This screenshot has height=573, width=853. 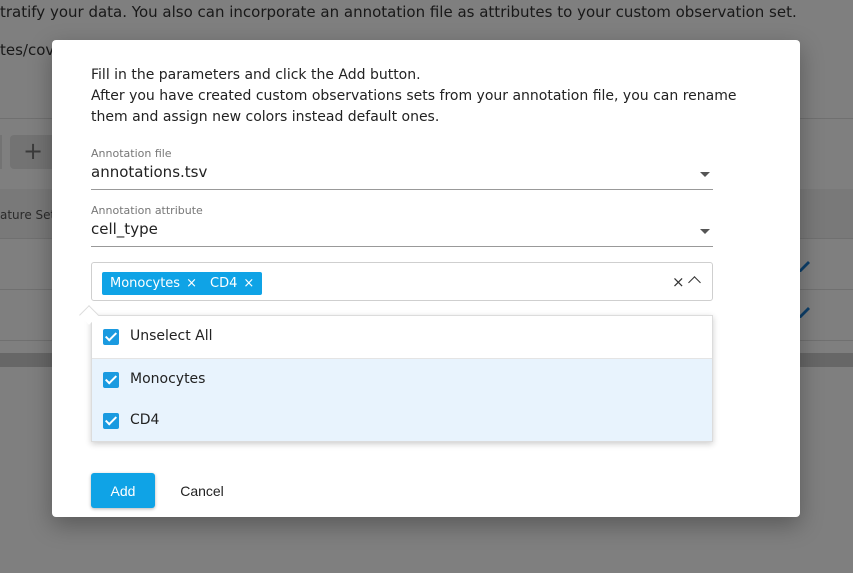 I want to click on values-multiselect: Monocytes × CD4 × ×, so click(x=402, y=281).